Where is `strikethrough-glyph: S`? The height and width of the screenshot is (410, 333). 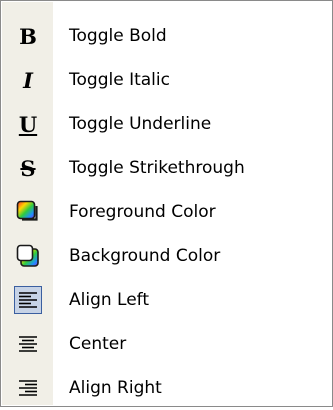 strikethrough-glyph: S is located at coordinates (28, 168).